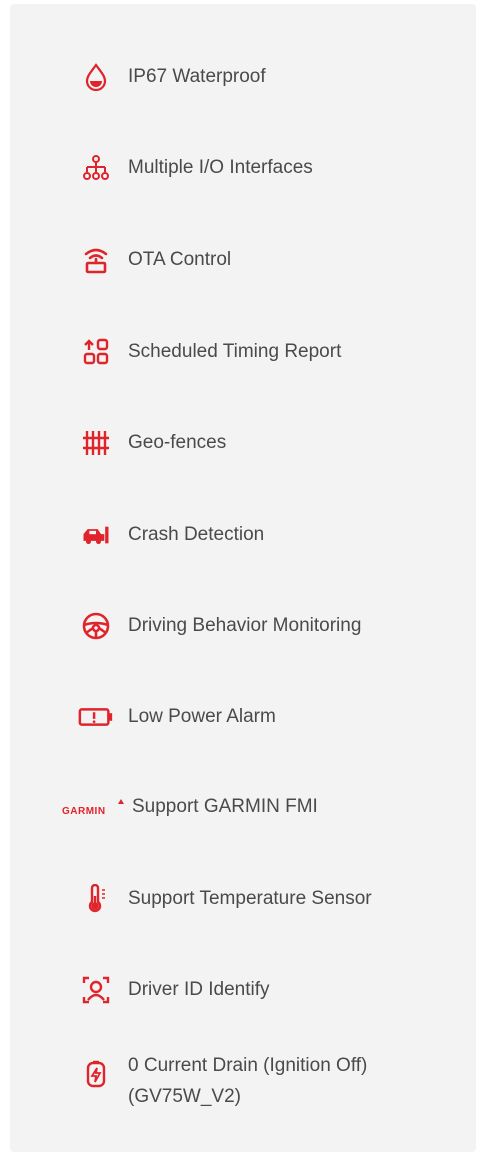  I want to click on feature-label: Driving Behavior Monitoring, so click(245, 625).